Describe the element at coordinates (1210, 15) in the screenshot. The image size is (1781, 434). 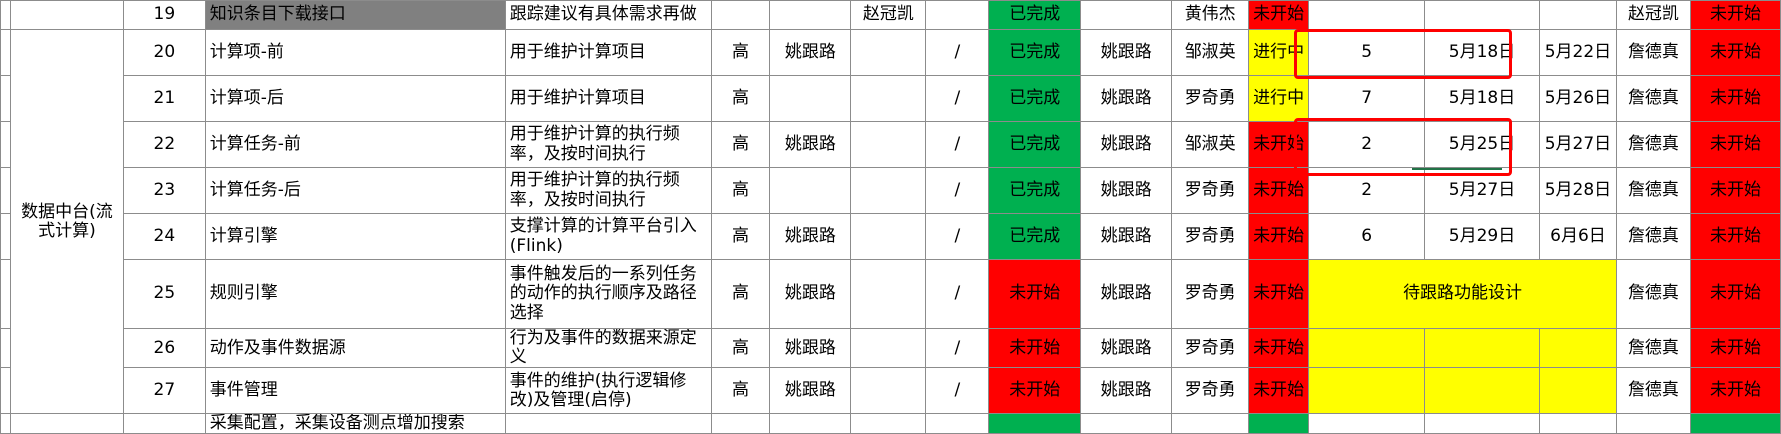
I see `tester-cell: 黄伟杰` at that location.